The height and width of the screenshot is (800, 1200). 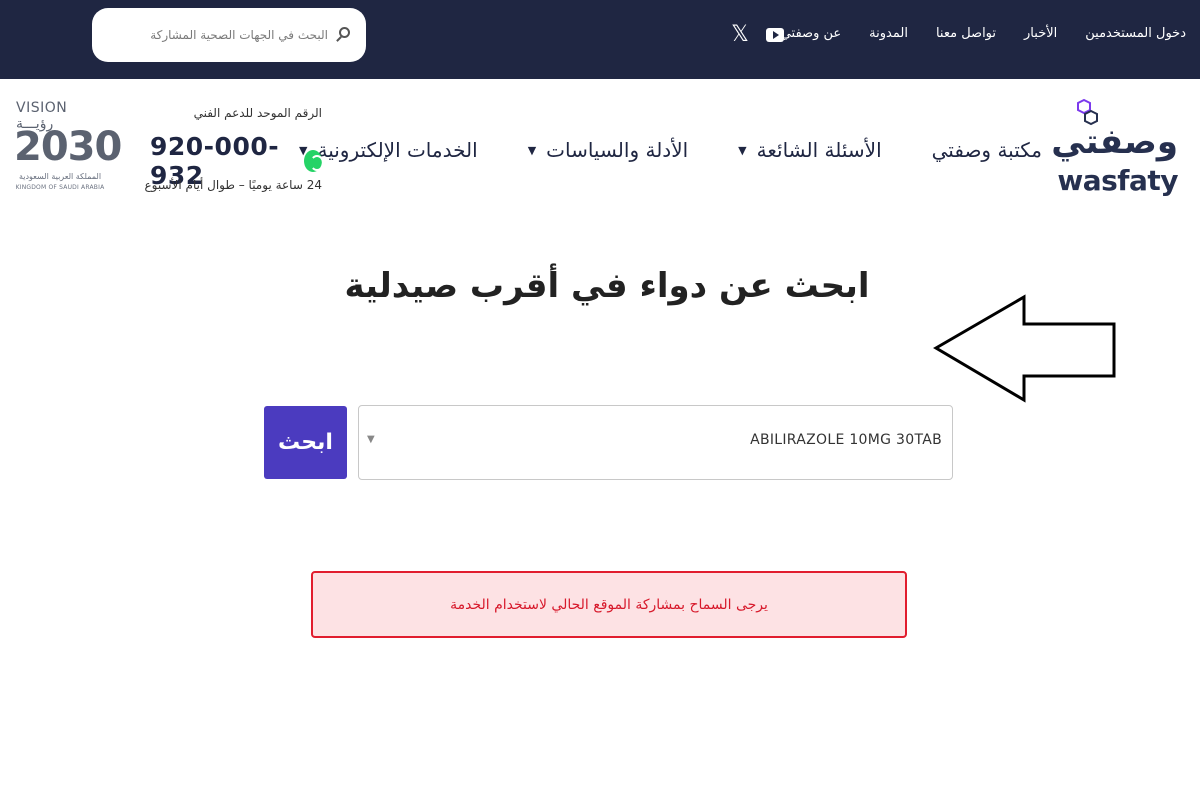 What do you see at coordinates (1024, 348) in the screenshot?
I see `left-arrow-icon` at bounding box center [1024, 348].